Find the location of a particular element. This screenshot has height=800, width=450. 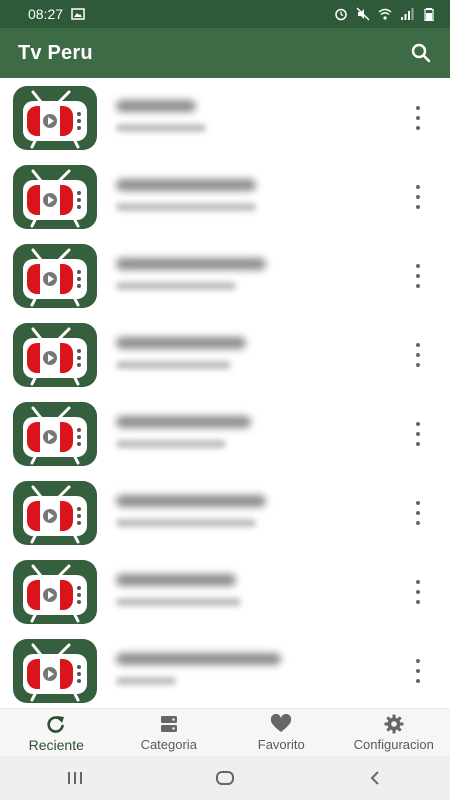

home-icon is located at coordinates (225, 778).